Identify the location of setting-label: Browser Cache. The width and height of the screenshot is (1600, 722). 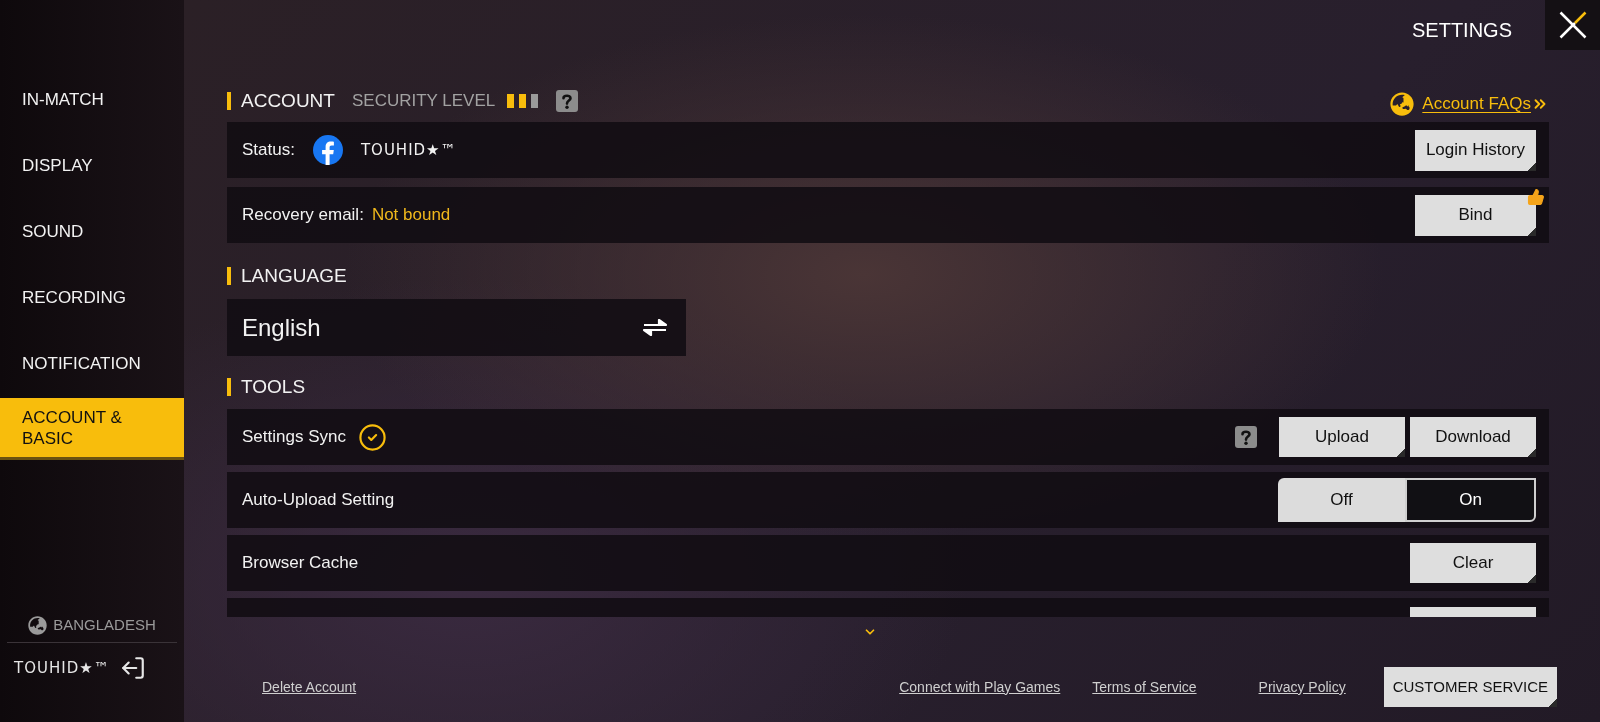
(300, 563).